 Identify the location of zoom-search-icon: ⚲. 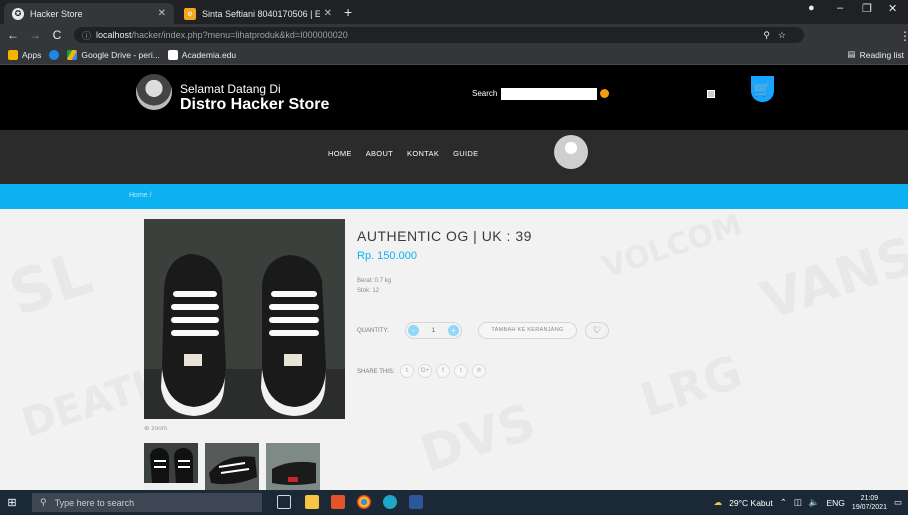
(766, 35).